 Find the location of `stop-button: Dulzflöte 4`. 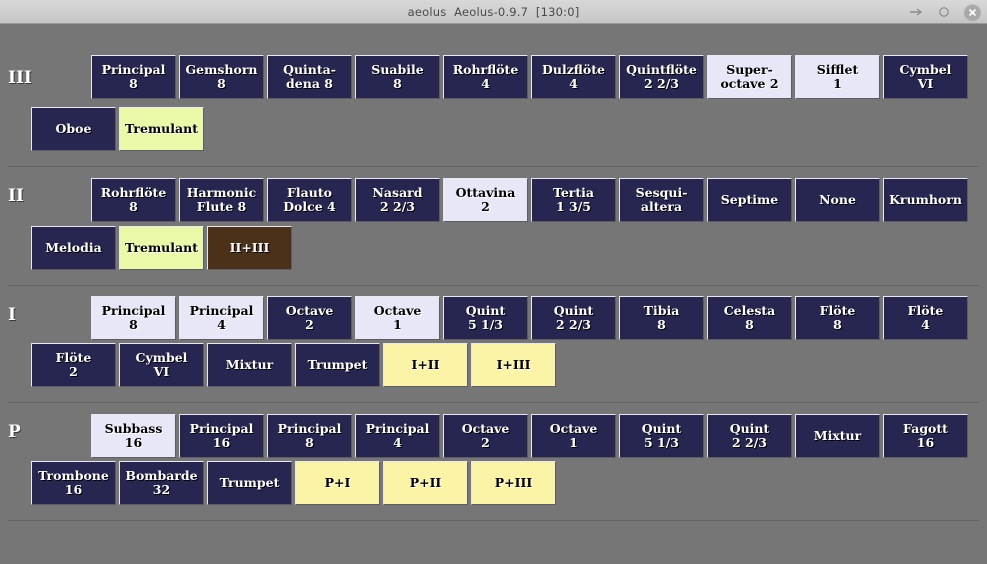

stop-button: Dulzflöte 4 is located at coordinates (573, 77).